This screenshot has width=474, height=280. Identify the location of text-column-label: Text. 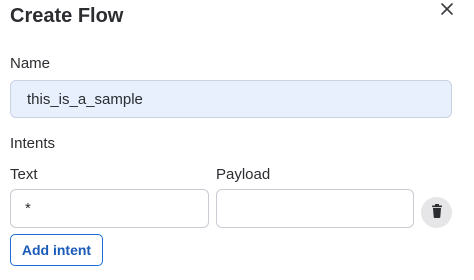
(24, 174).